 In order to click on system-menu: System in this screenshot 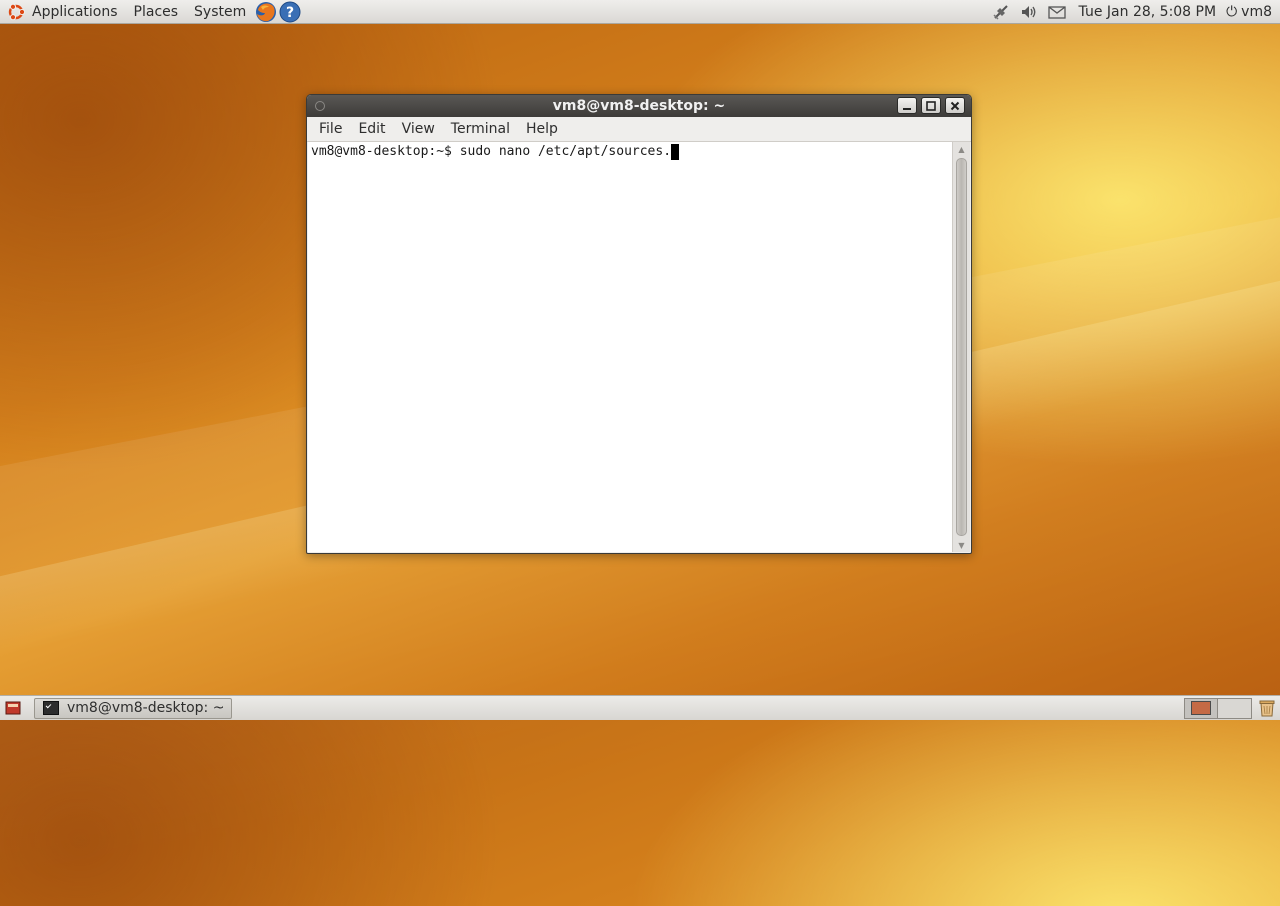, I will do `click(220, 12)`.